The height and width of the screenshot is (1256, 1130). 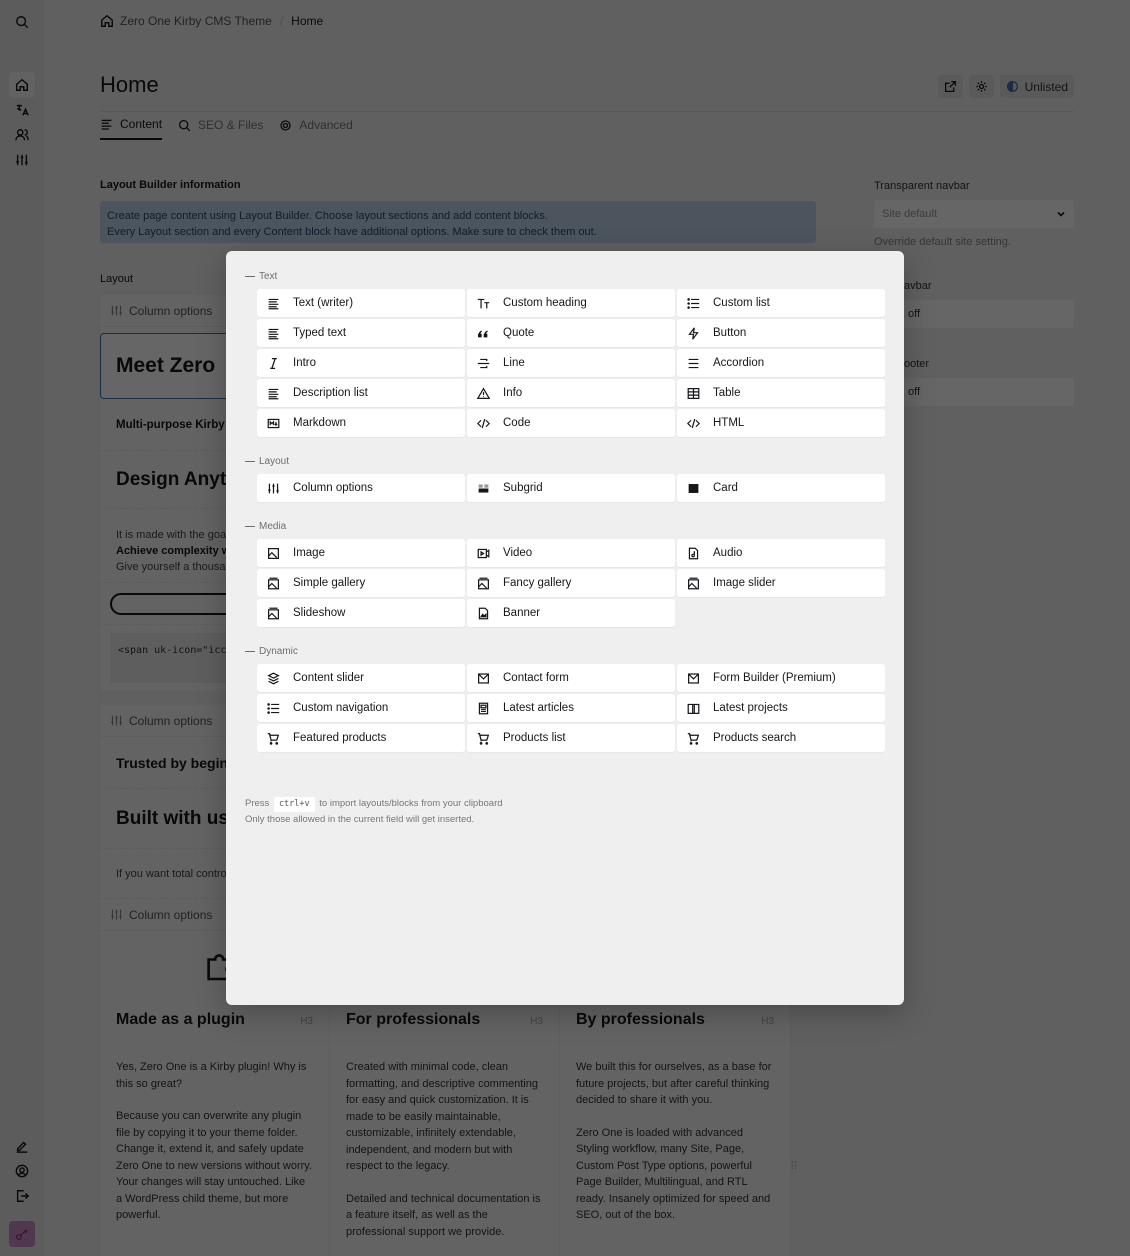 I want to click on block-option-label: Accordion, so click(x=739, y=363).